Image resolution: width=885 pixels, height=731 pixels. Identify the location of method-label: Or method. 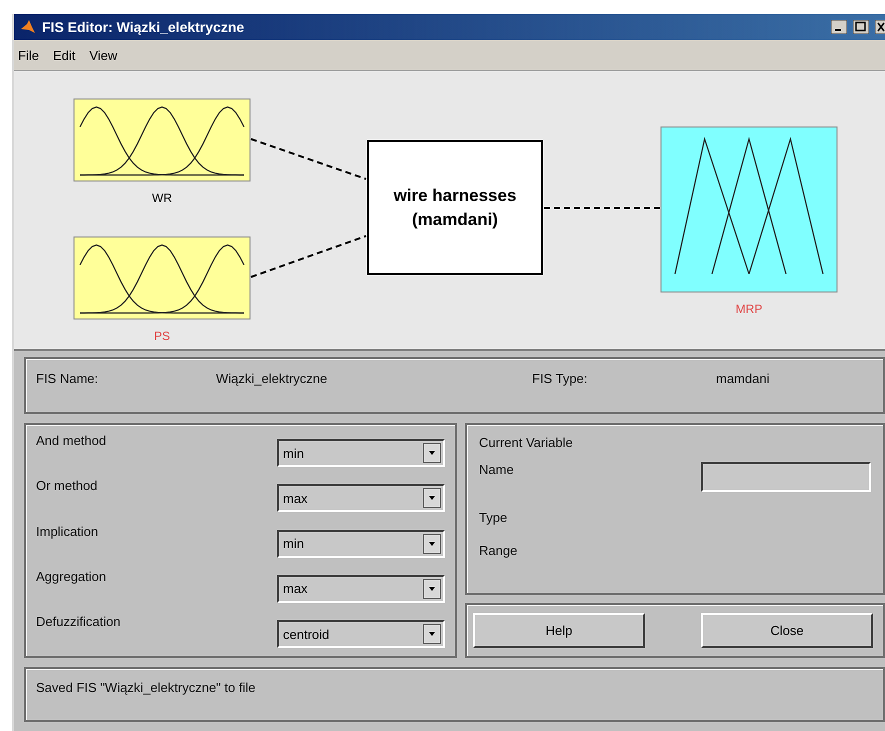
(67, 486).